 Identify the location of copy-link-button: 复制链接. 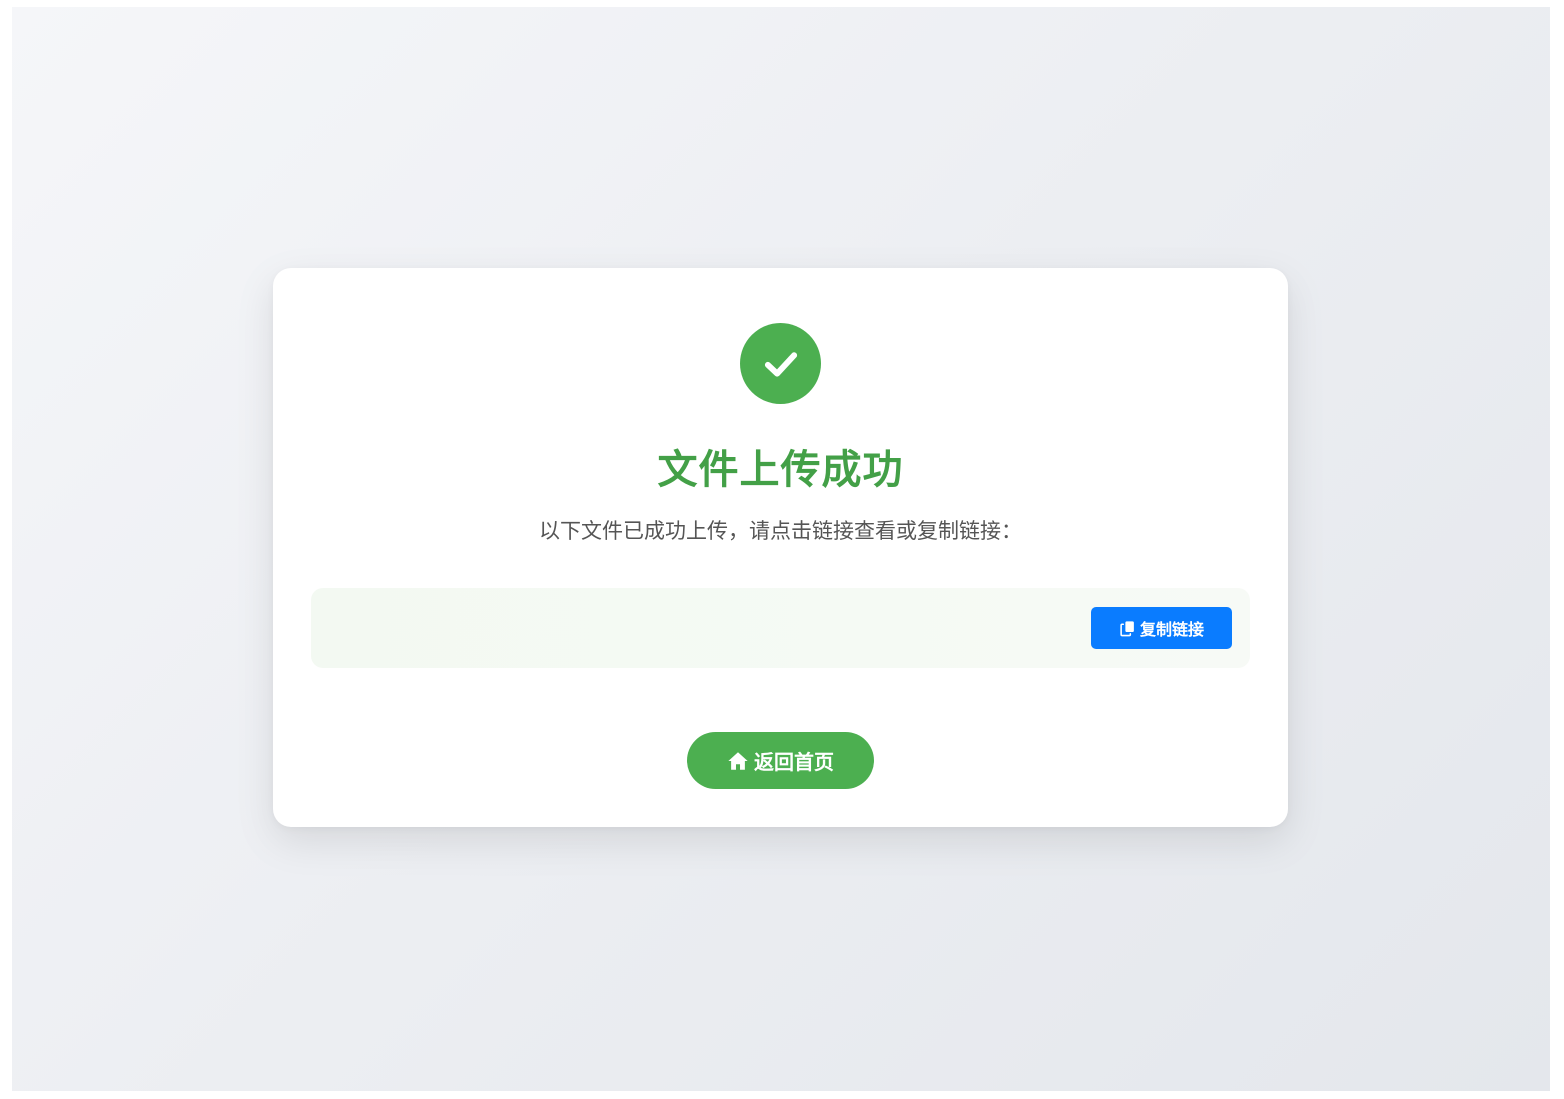
(1161, 628).